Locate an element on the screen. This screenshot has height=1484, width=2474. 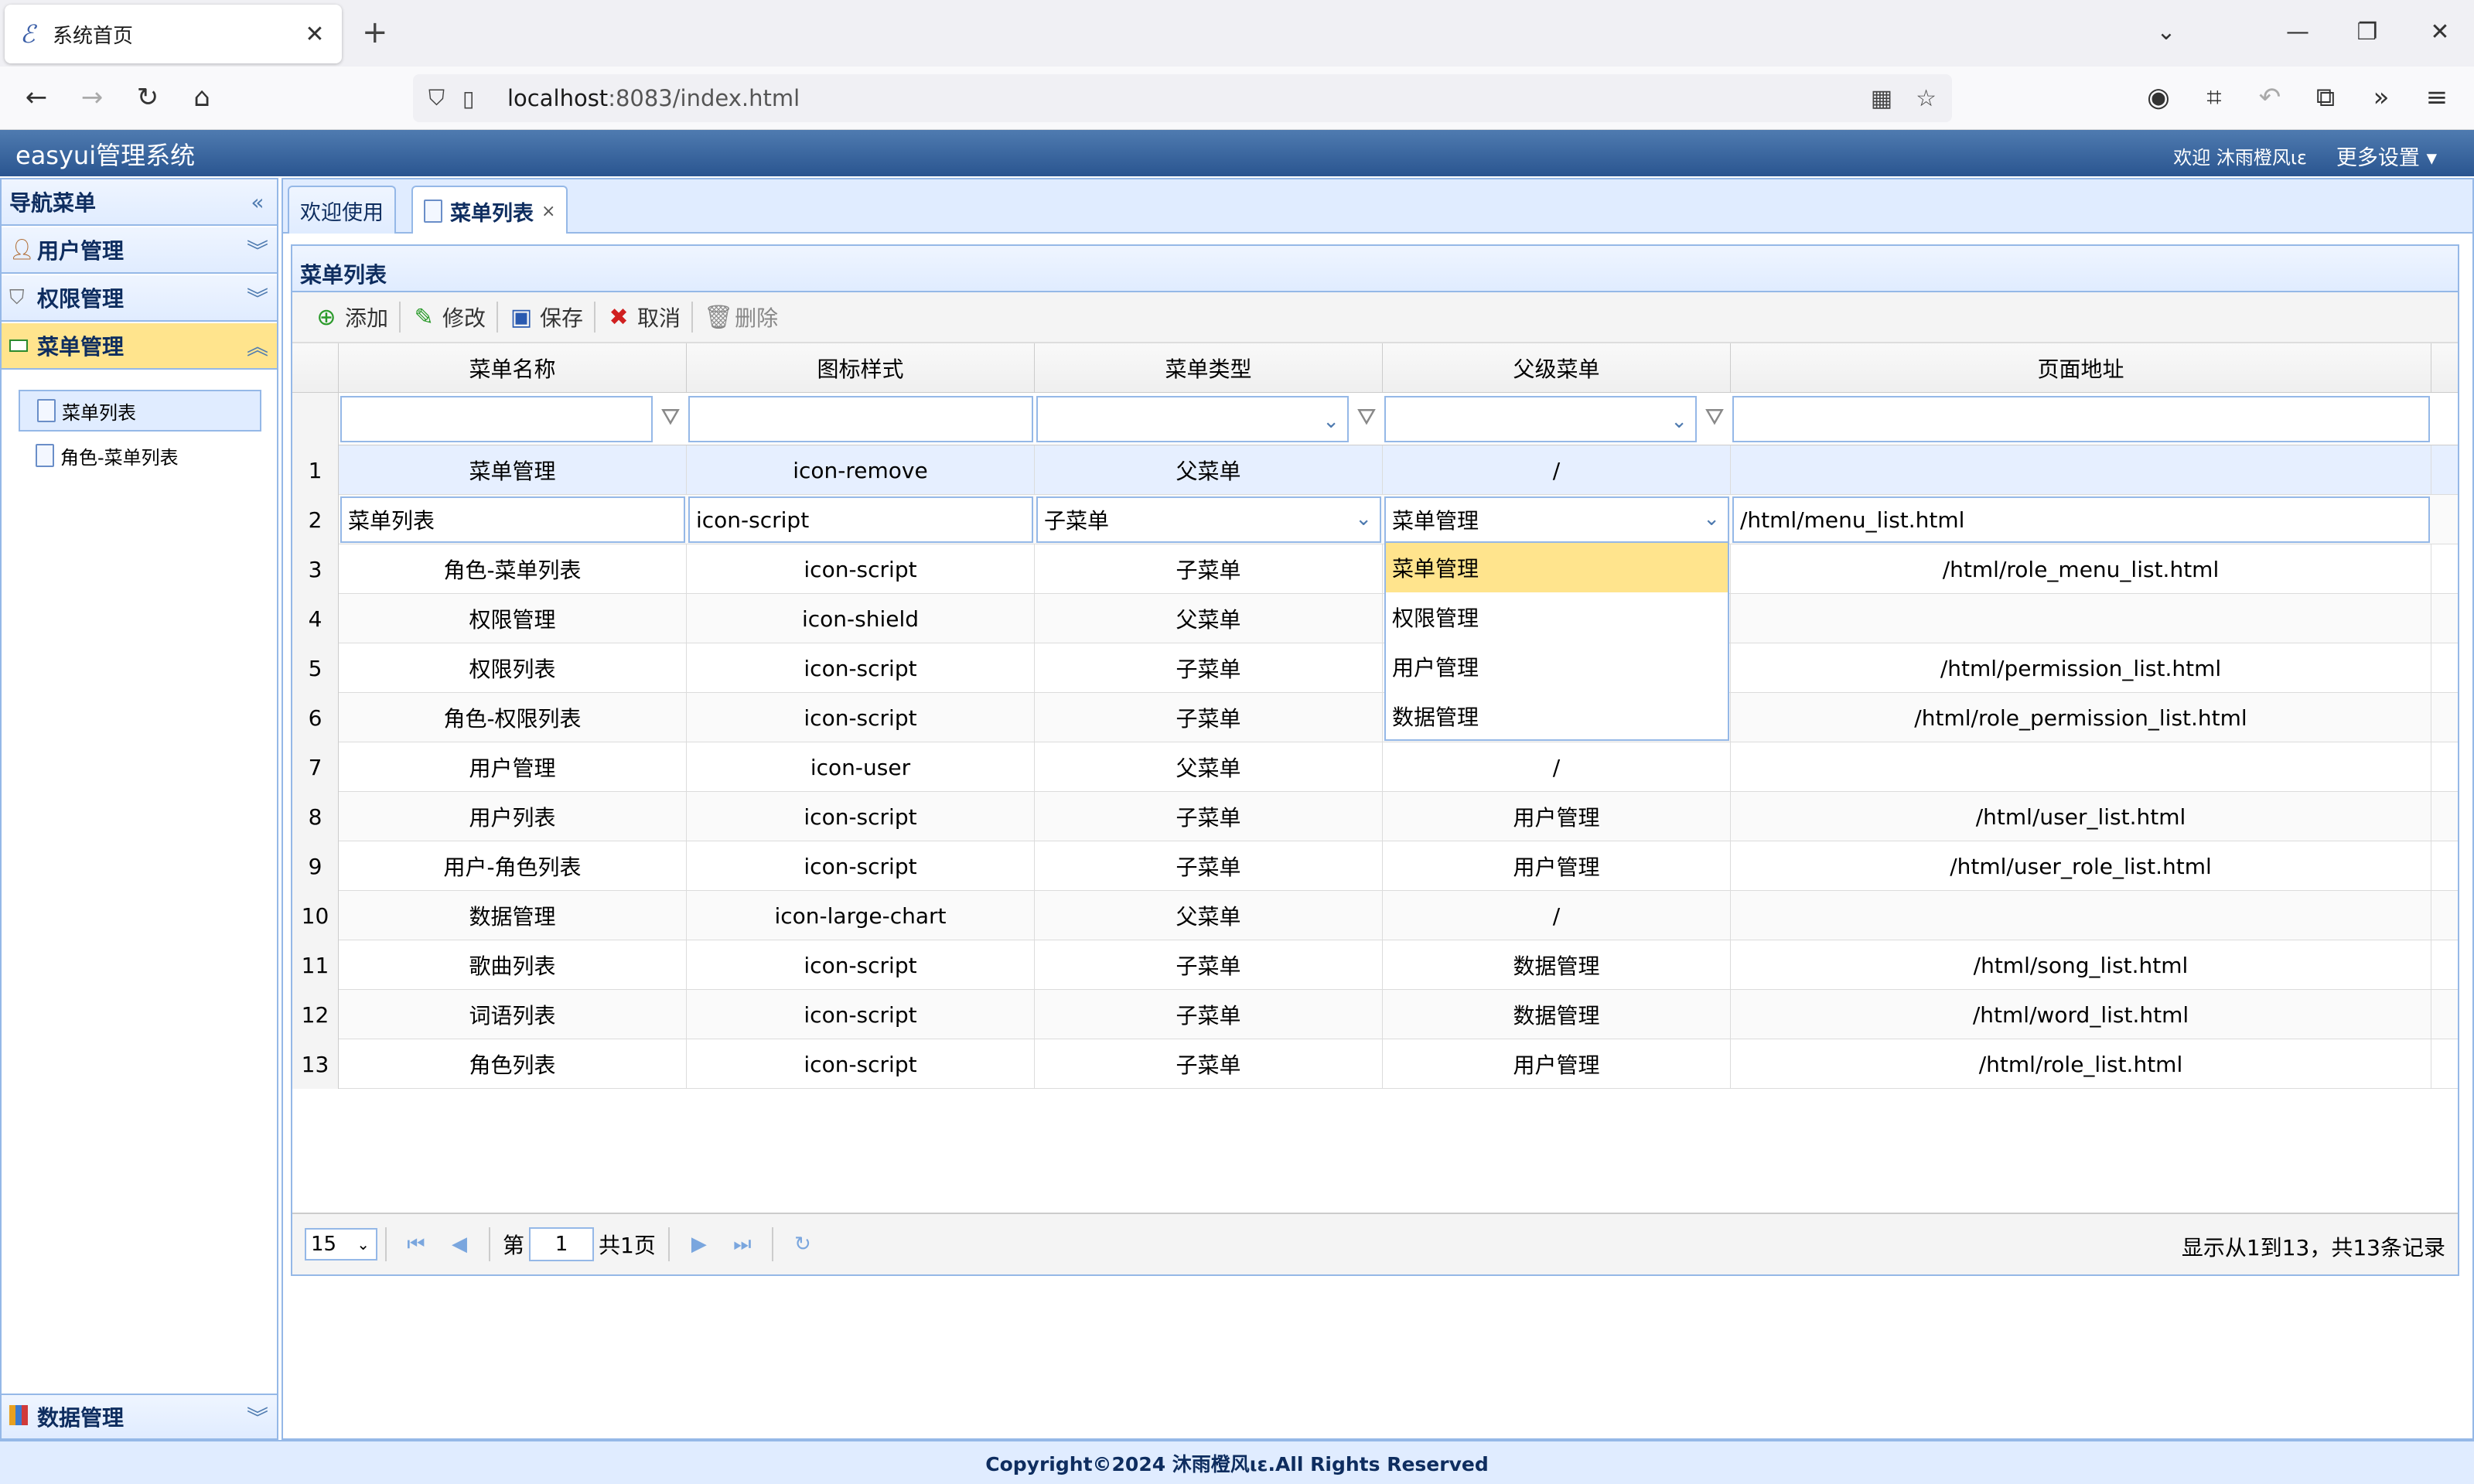
next-page-icon: ▶ is located at coordinates (699, 1244).